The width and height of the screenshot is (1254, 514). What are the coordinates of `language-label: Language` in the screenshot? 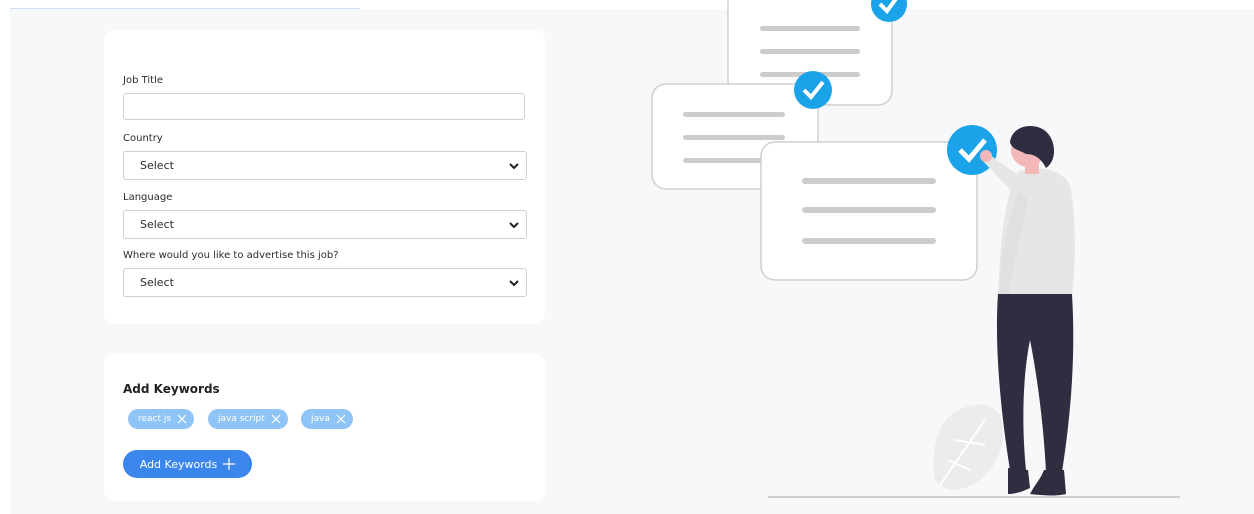 It's located at (148, 197).